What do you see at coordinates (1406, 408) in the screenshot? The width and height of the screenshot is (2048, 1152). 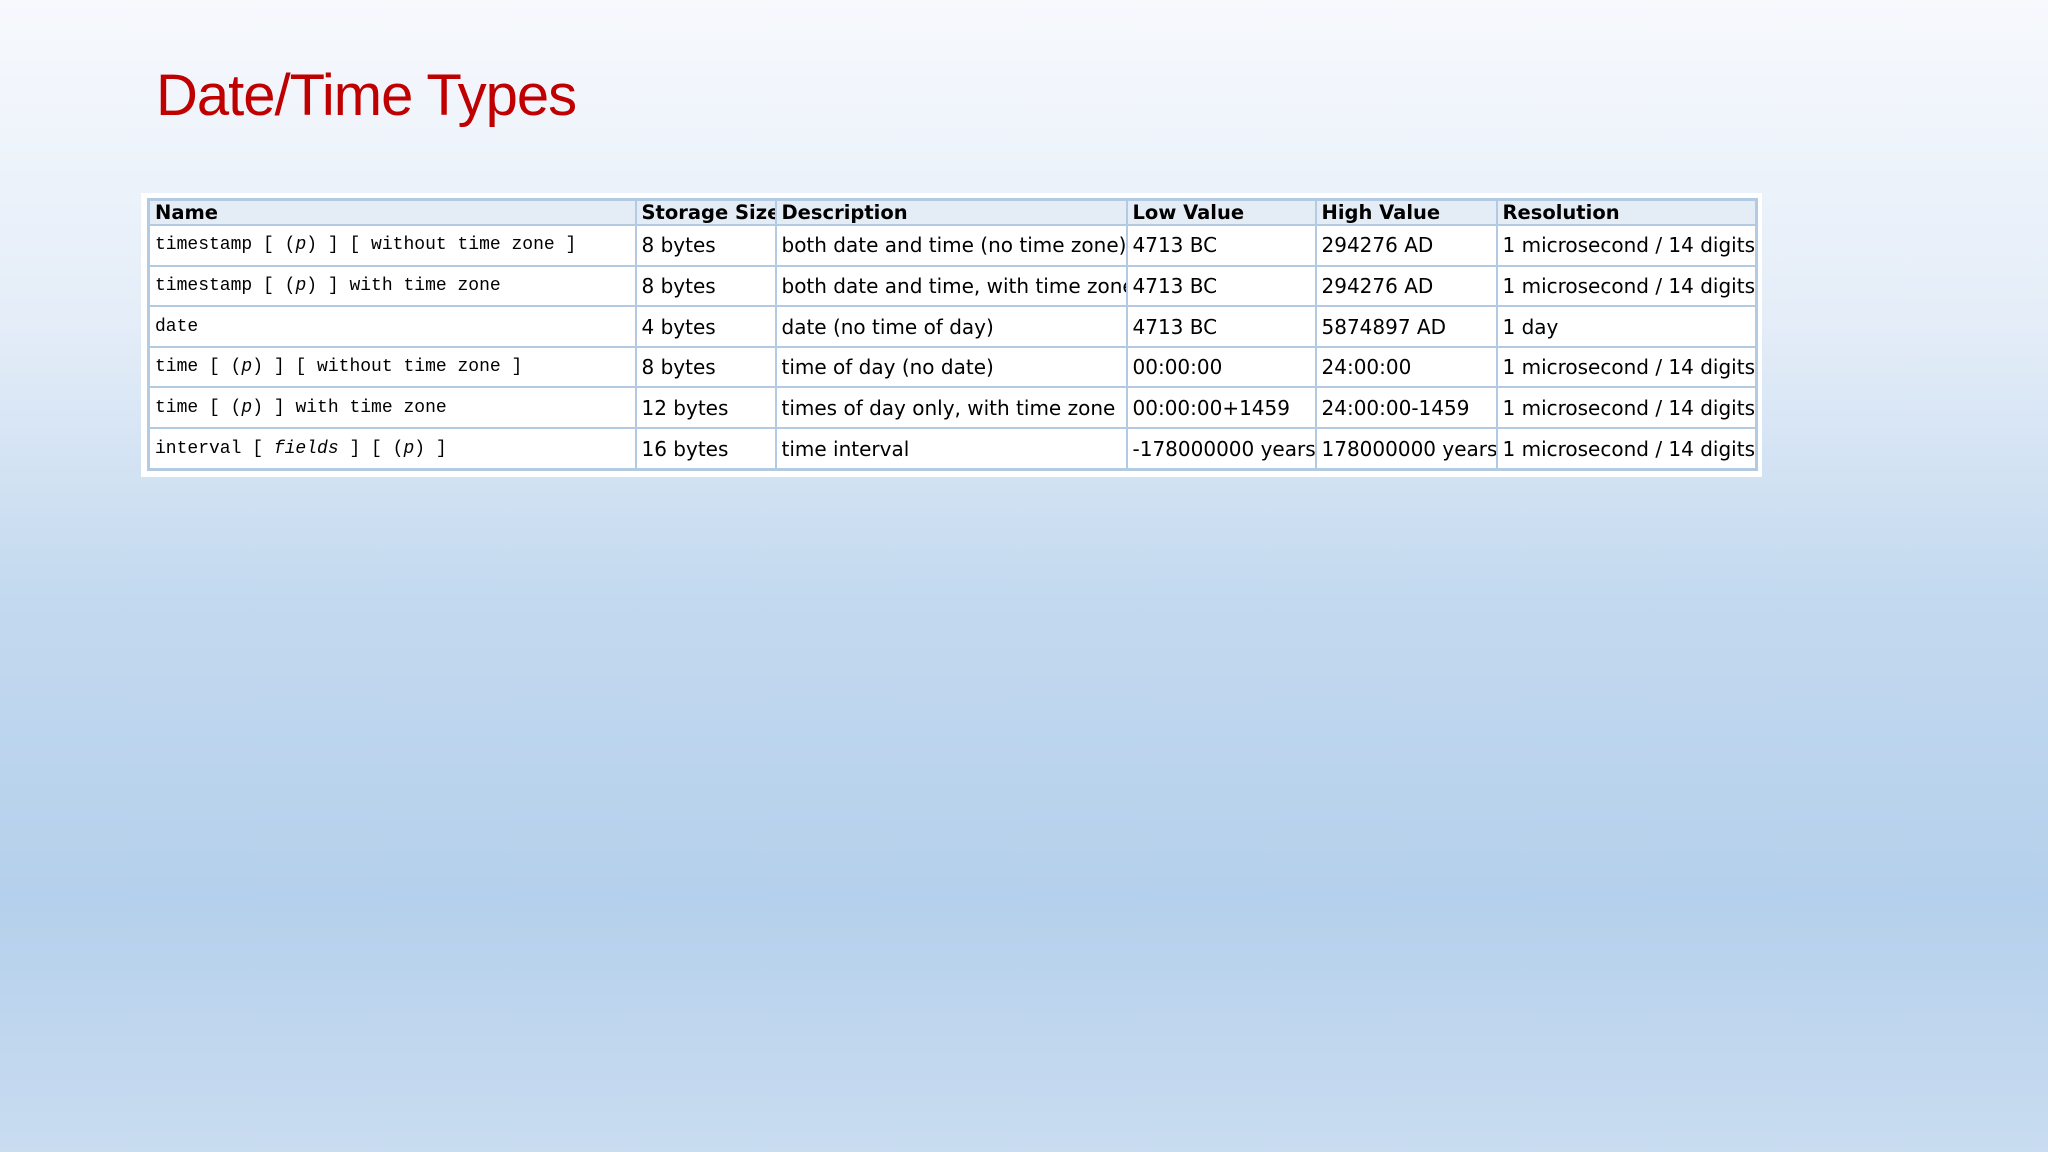 I see `cell-high-value: 24:00:00-1459` at bounding box center [1406, 408].